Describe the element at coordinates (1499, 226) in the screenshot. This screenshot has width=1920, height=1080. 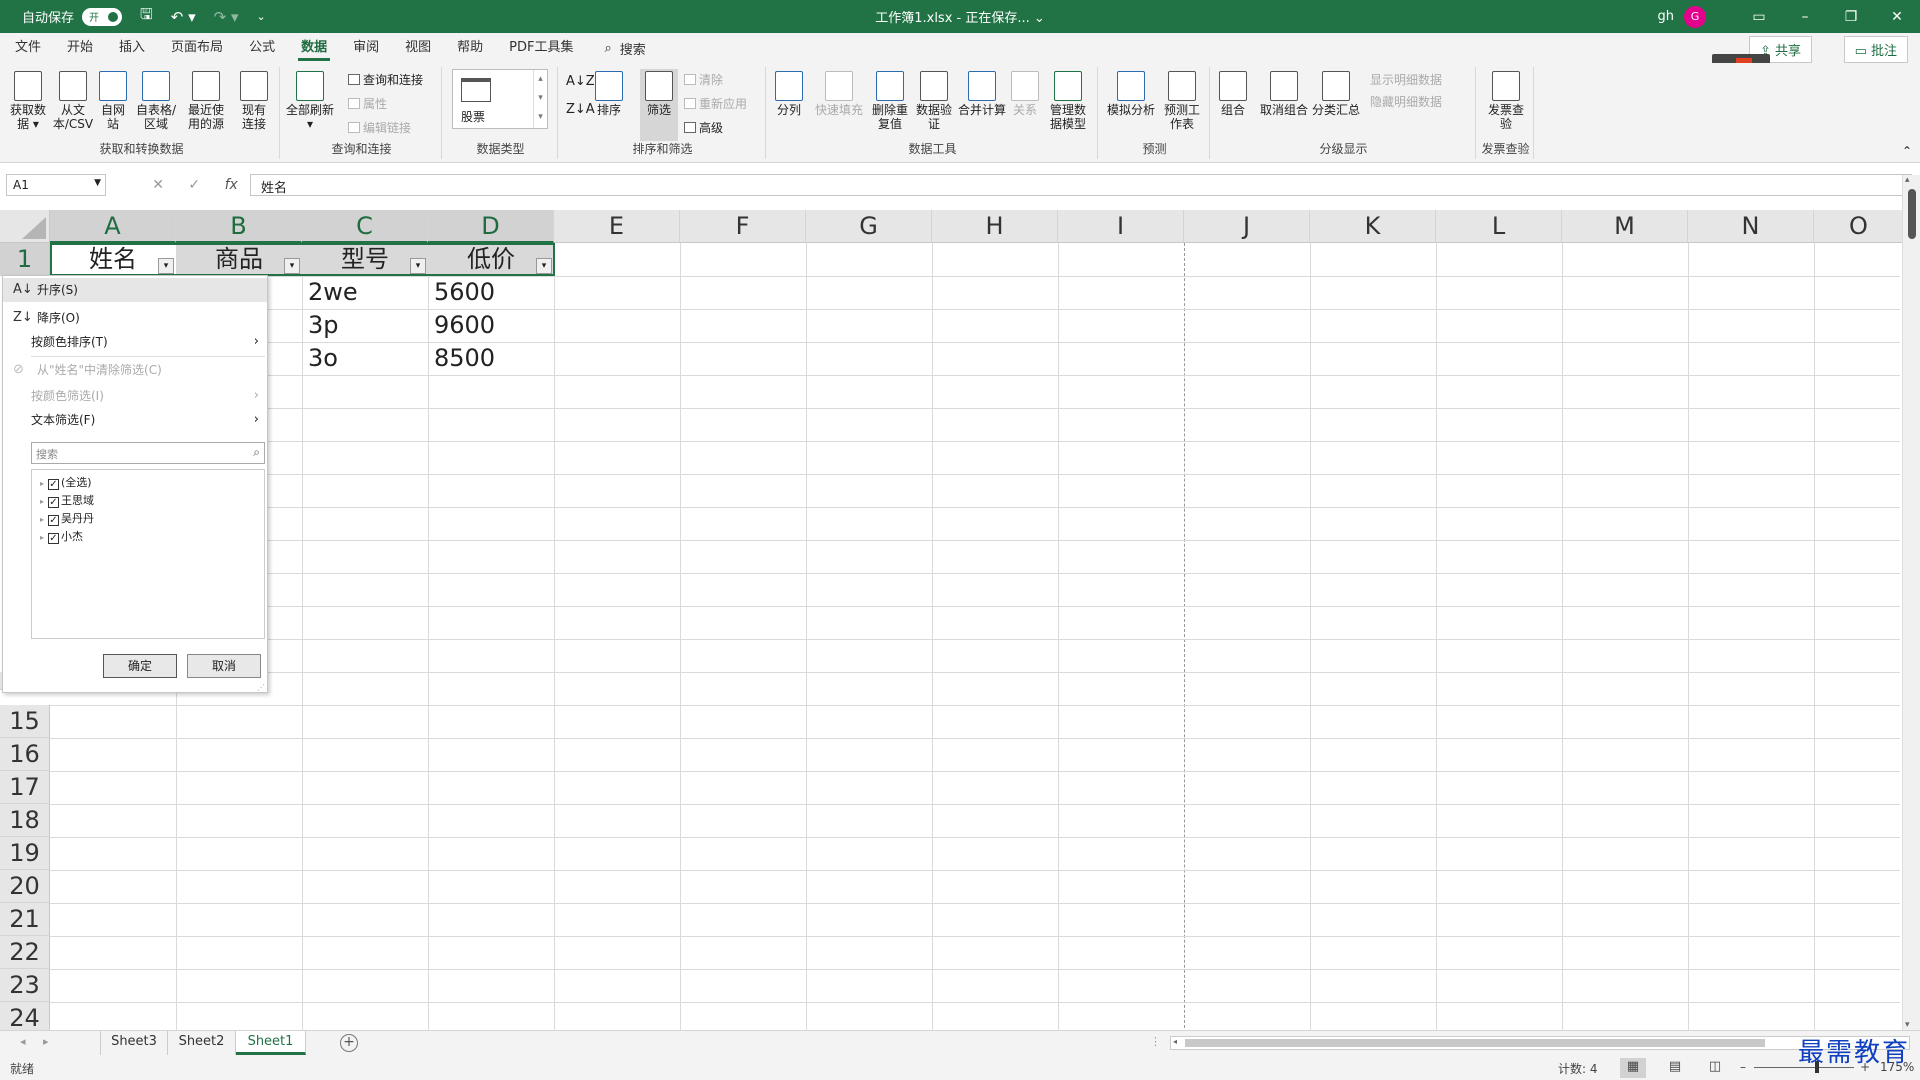
I see `column-header: L` at that location.